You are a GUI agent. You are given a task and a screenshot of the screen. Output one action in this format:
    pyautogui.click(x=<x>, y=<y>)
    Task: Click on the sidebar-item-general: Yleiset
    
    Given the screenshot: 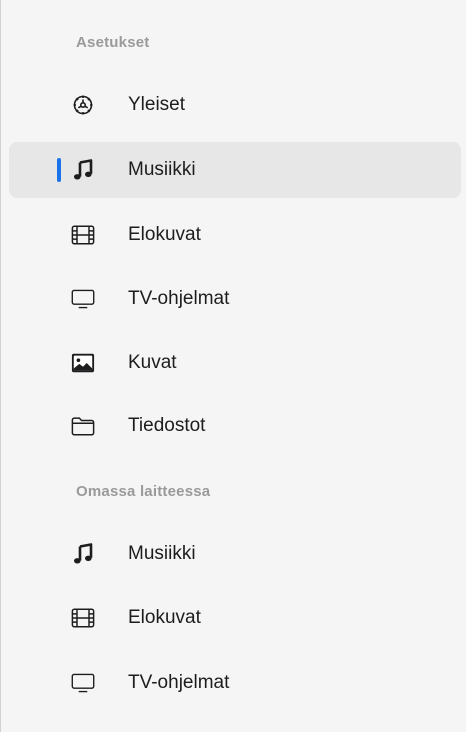 What is the action you would take?
    pyautogui.click(x=235, y=105)
    